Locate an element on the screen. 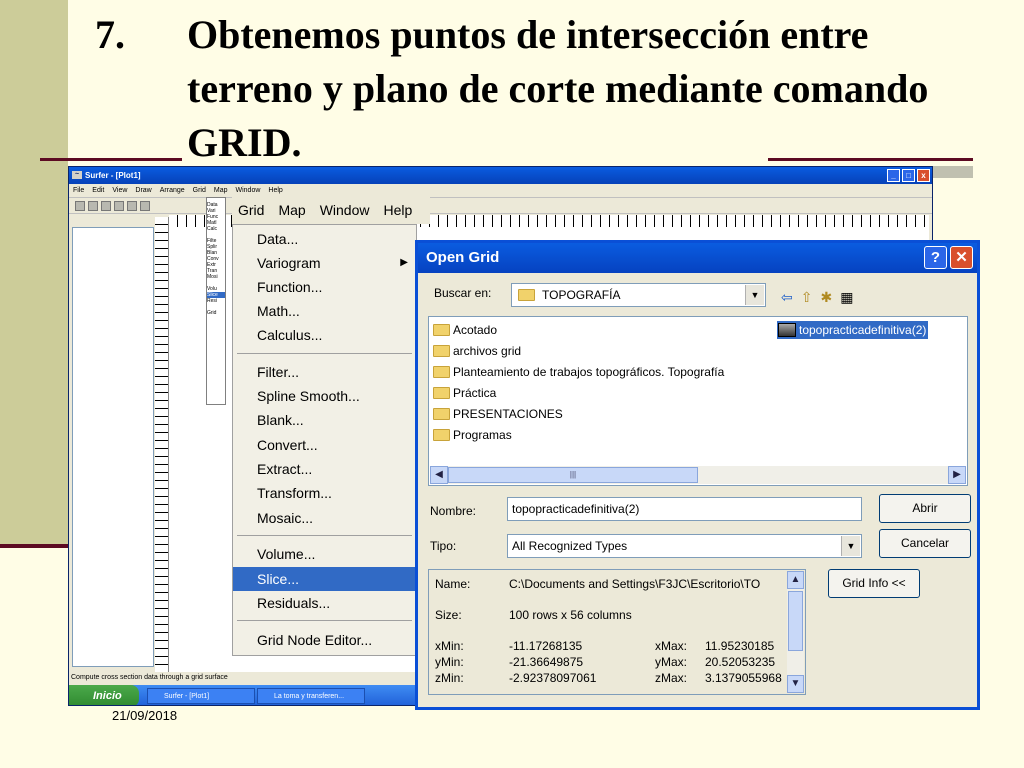 This screenshot has width=1024, height=768. mini-item: Grid is located at coordinates (212, 313).